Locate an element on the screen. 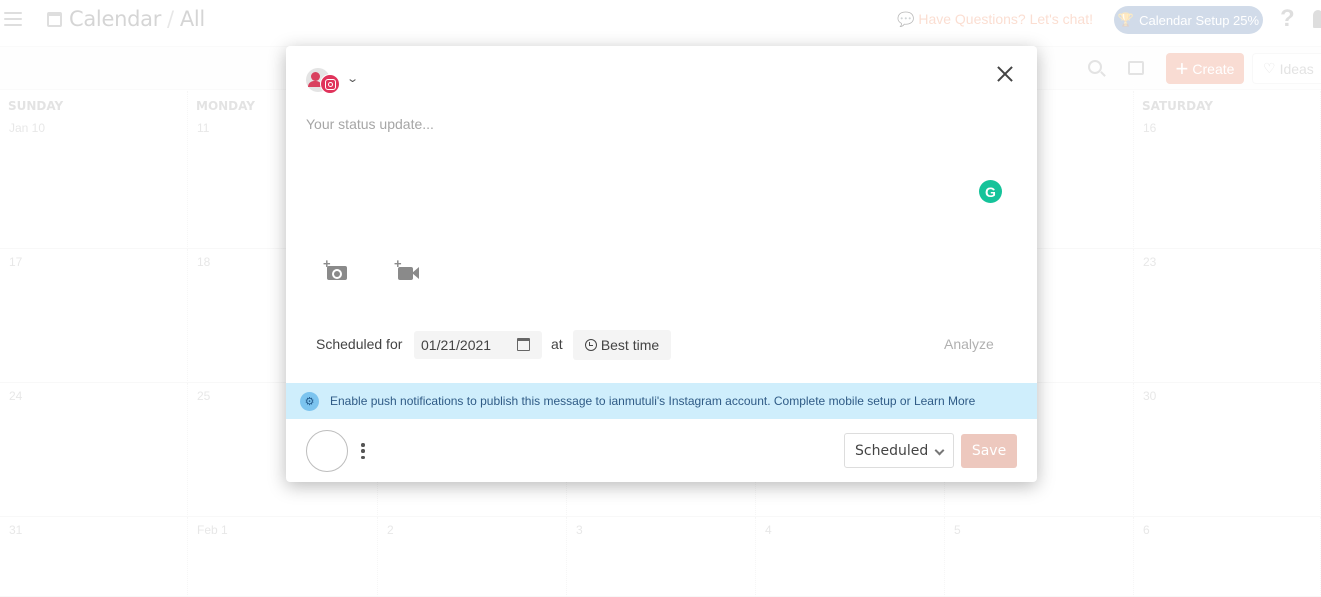  date-field: 01/21/2021 is located at coordinates (478, 345).